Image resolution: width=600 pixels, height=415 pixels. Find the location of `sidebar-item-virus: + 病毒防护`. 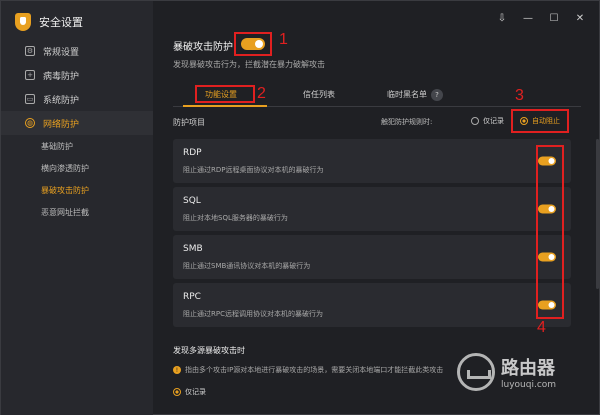

sidebar-item-virus: + 病毒防护 is located at coordinates (77, 75).